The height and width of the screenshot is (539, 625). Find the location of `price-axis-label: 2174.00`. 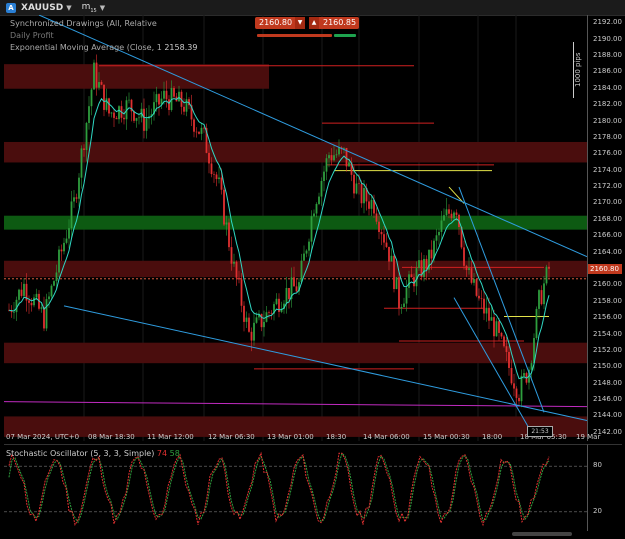

price-axis-label: 2174.00 is located at coordinates (607, 169).